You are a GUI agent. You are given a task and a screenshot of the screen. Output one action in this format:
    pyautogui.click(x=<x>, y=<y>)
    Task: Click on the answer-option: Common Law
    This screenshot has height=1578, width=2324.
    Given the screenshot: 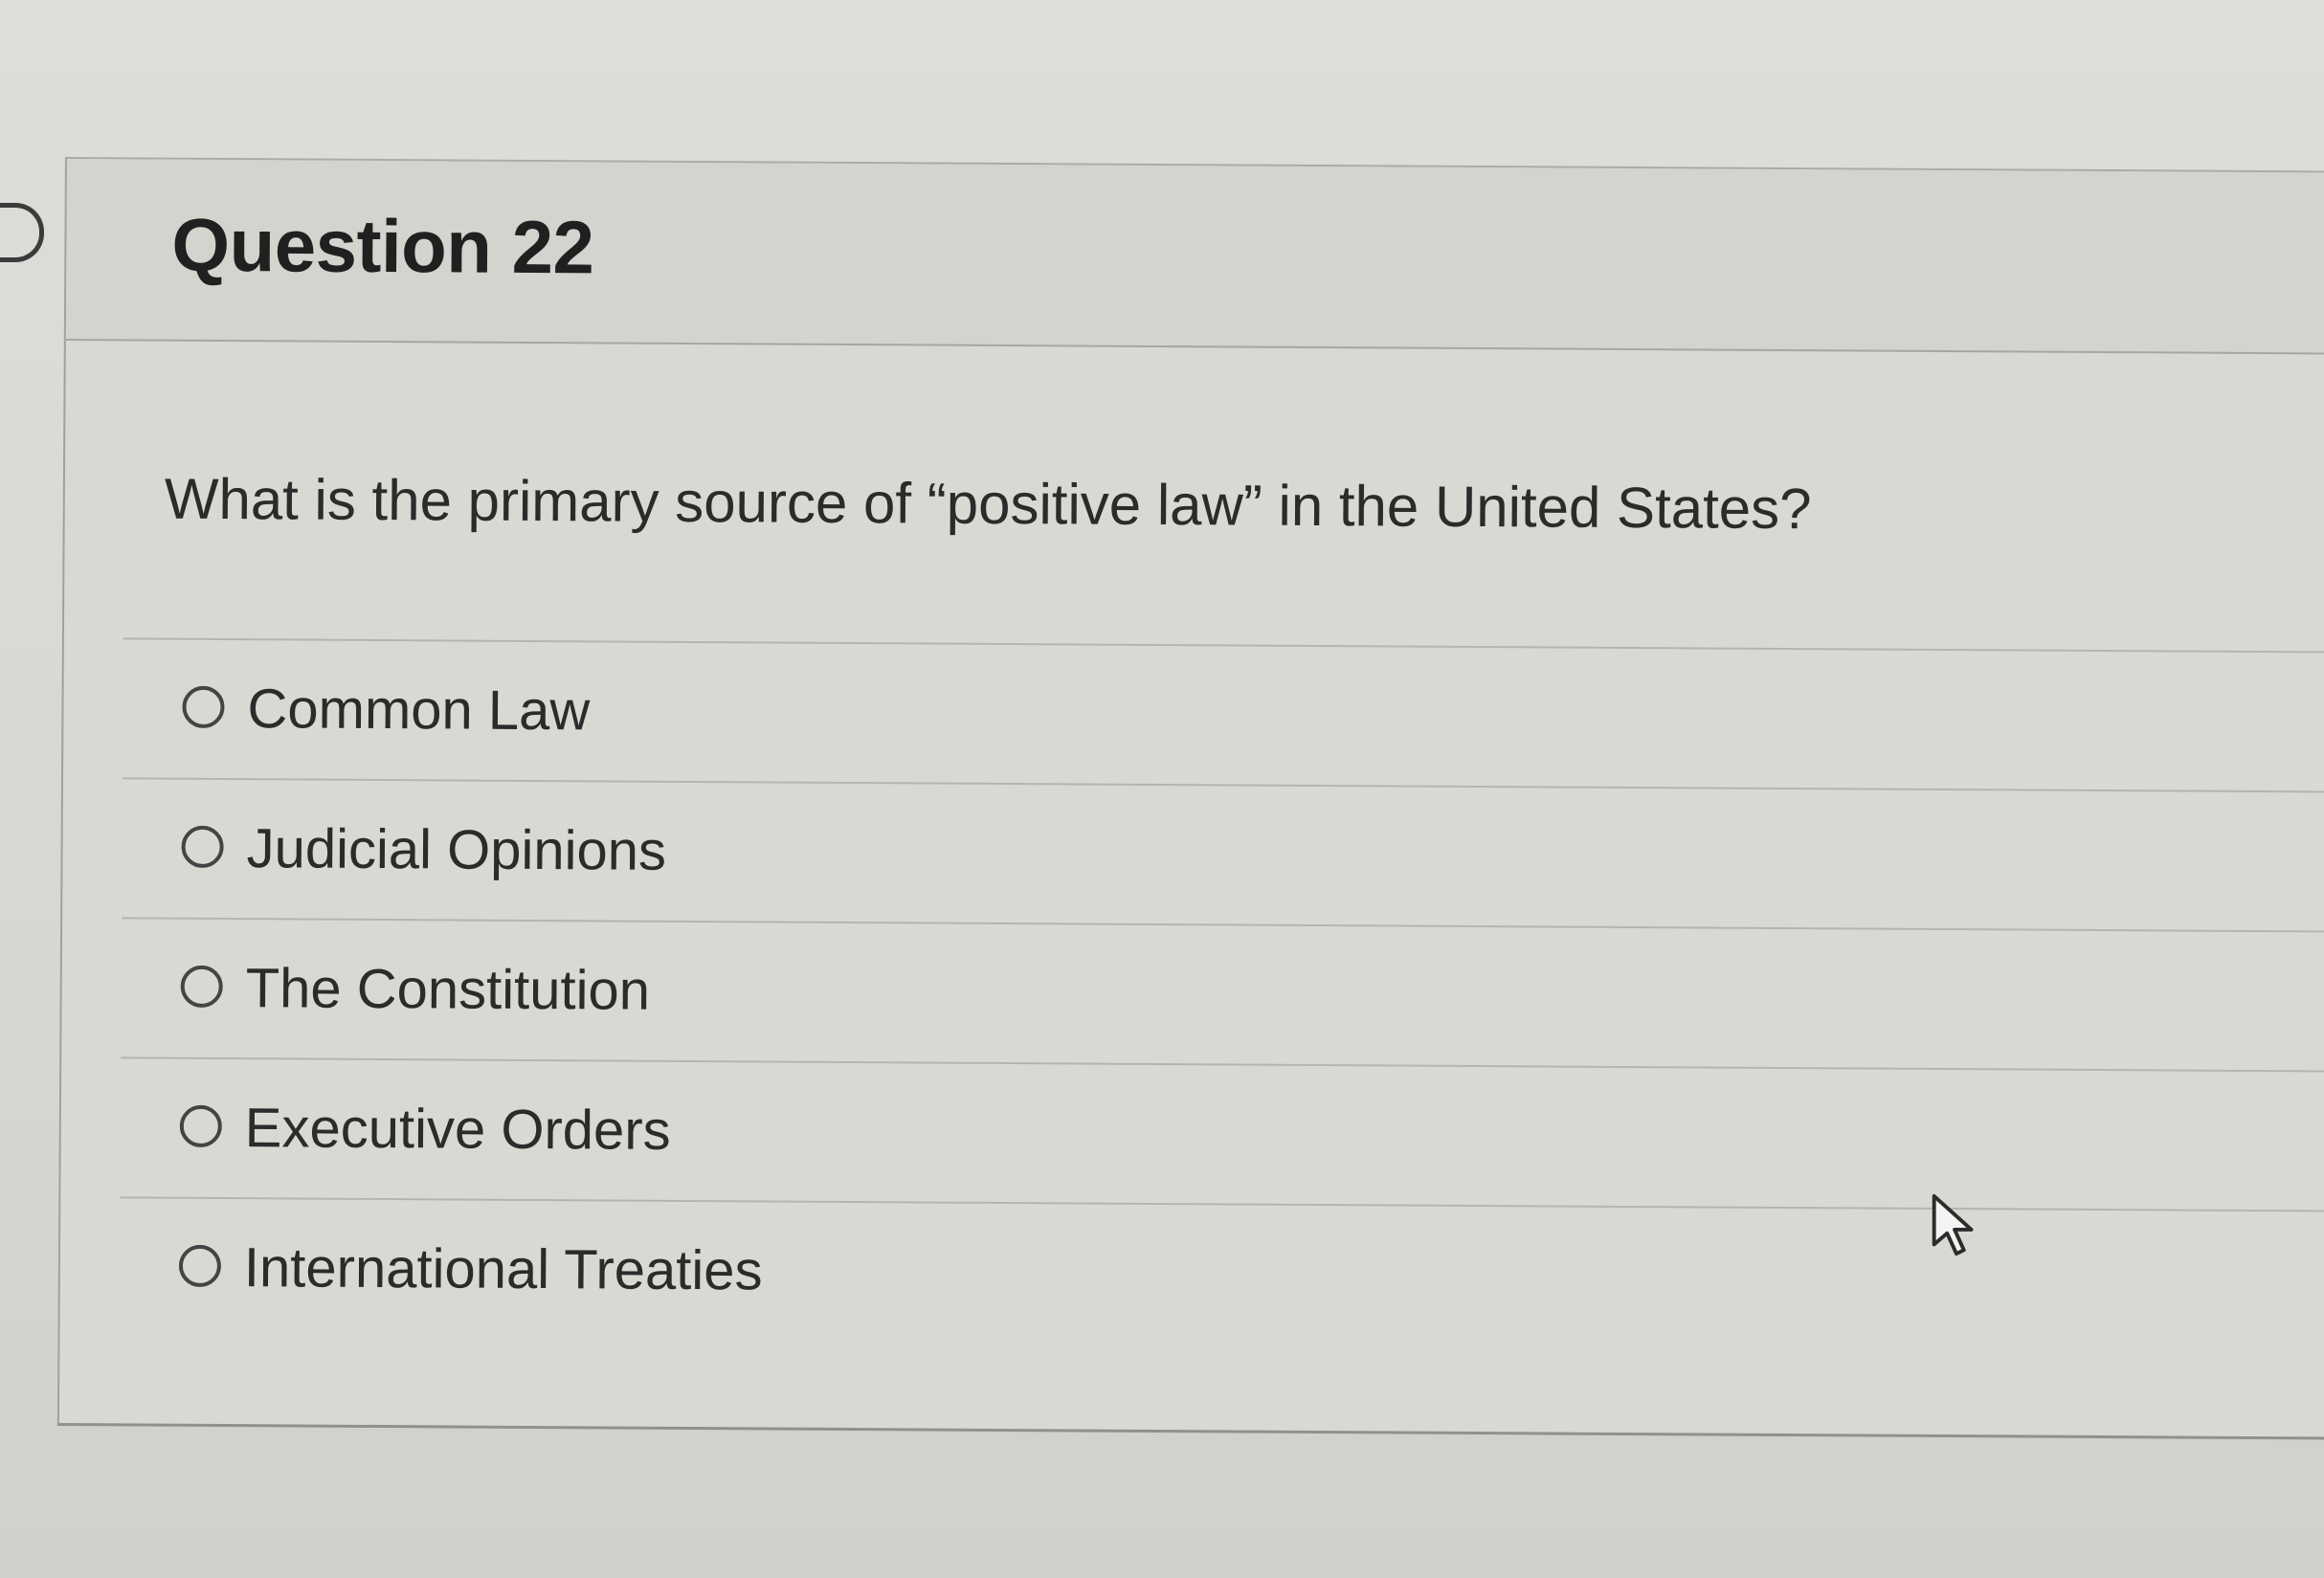 What is the action you would take?
    pyautogui.click(x=1223, y=714)
    